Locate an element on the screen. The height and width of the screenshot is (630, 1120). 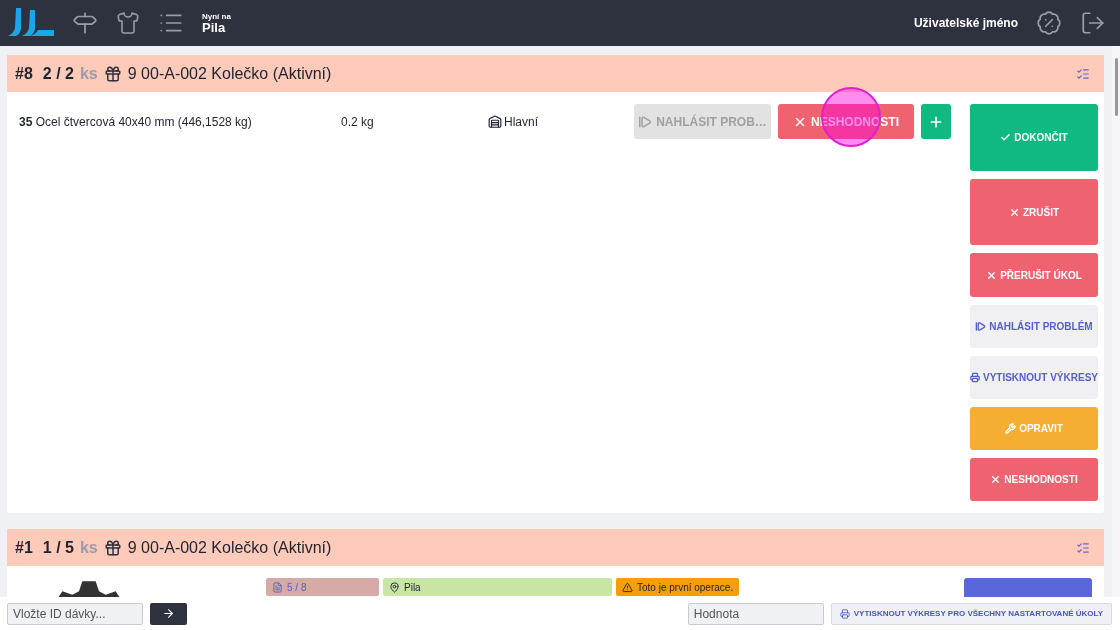
shirt-icon is located at coordinates (128, 23).